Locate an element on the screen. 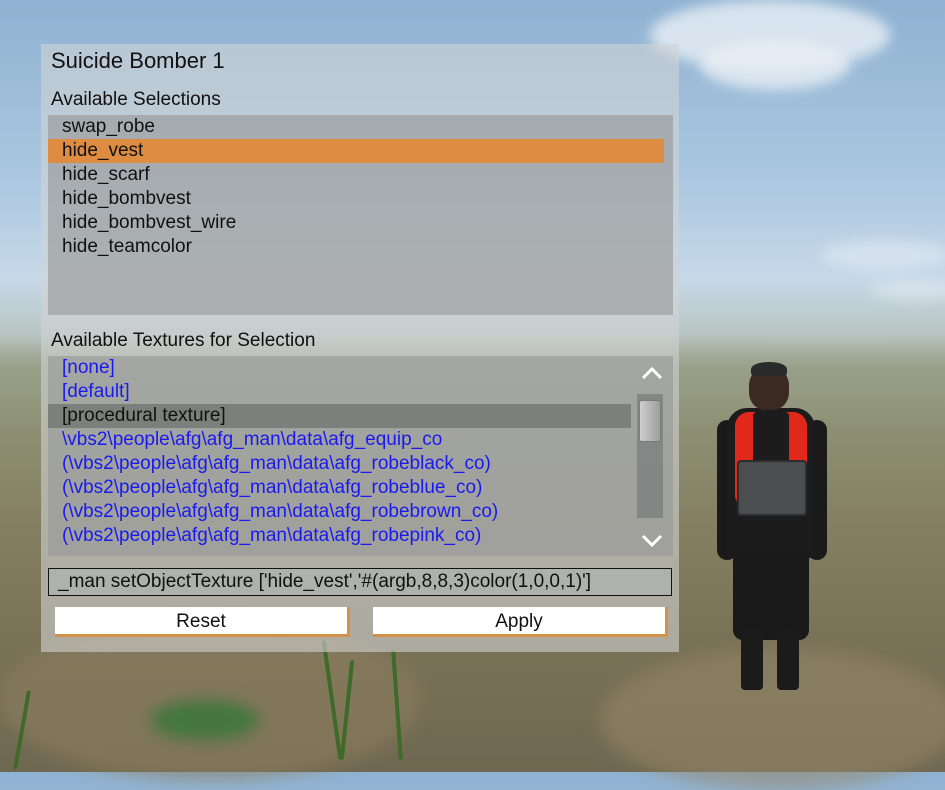 The image size is (945, 790). selection-list-item: hide_teamcolor is located at coordinates (356, 247).